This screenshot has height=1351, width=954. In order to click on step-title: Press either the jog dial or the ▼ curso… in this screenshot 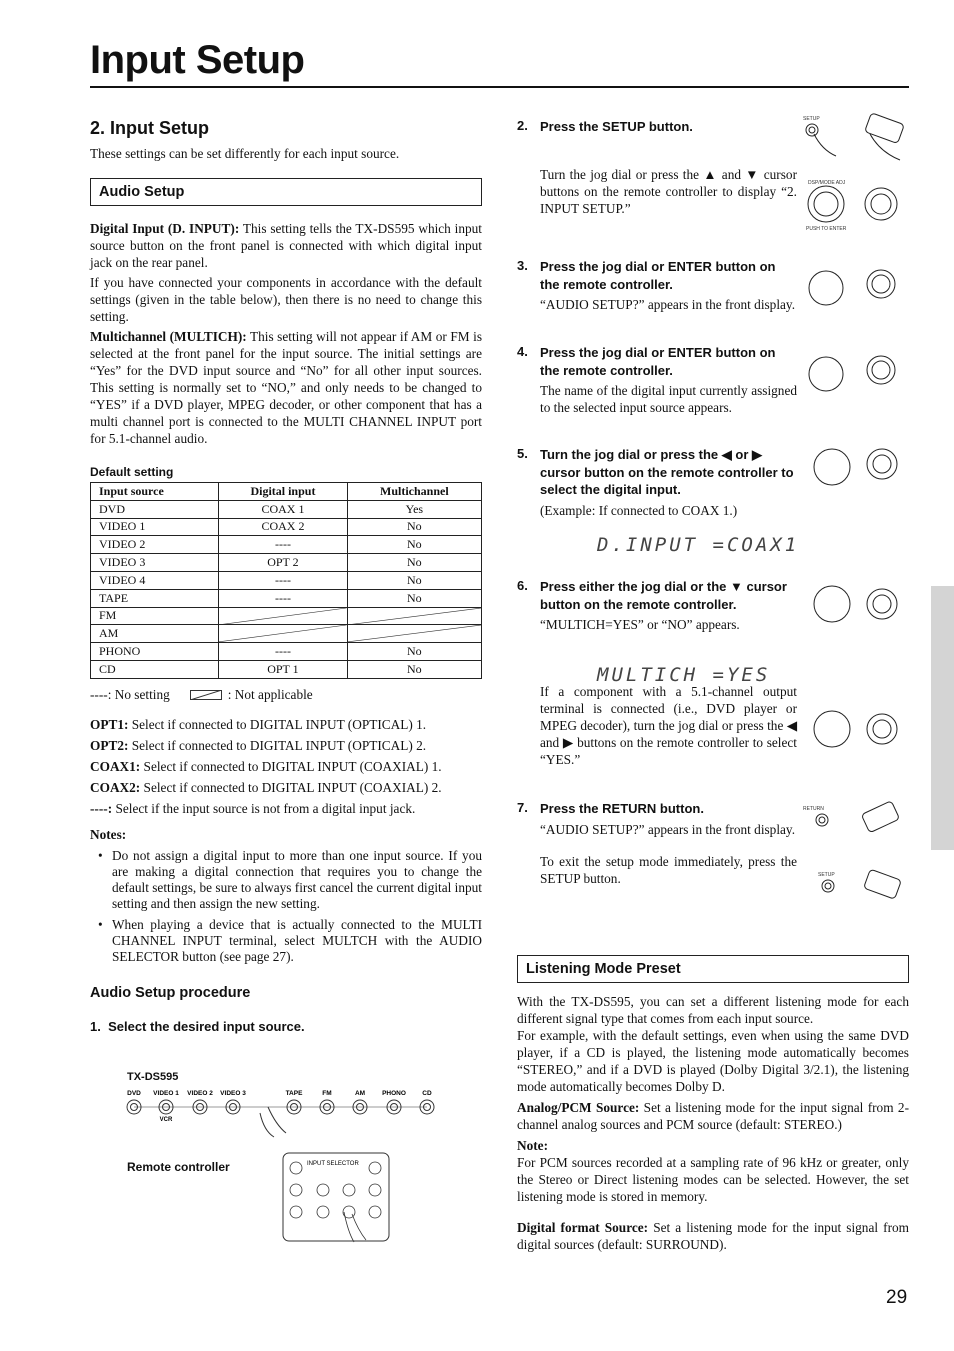, I will do `click(663, 595)`.